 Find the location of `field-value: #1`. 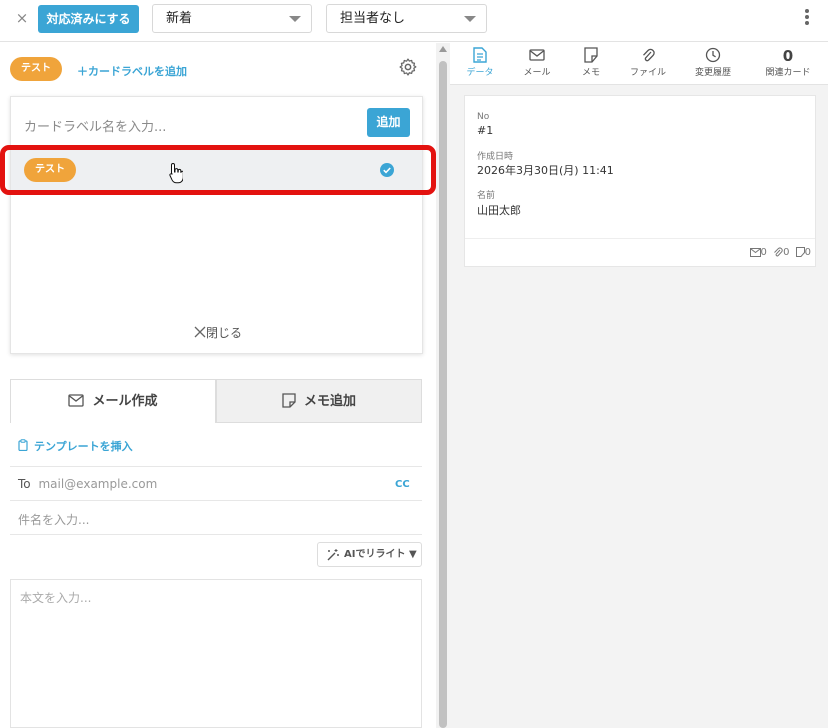

field-value: #1 is located at coordinates (485, 130).